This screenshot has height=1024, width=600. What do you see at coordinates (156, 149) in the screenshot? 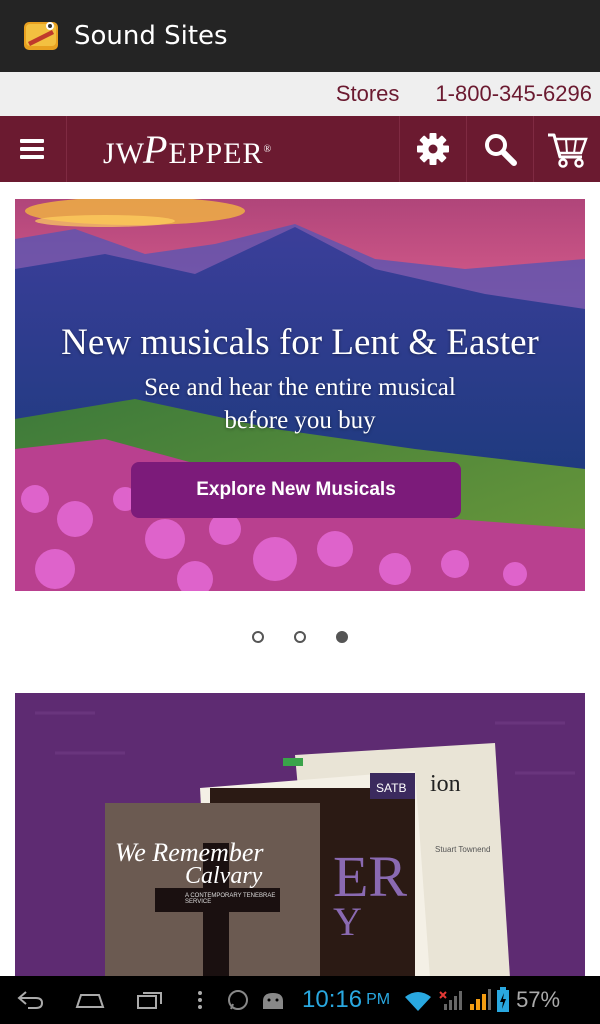
I see `logo-big-letter: P` at bounding box center [156, 149].